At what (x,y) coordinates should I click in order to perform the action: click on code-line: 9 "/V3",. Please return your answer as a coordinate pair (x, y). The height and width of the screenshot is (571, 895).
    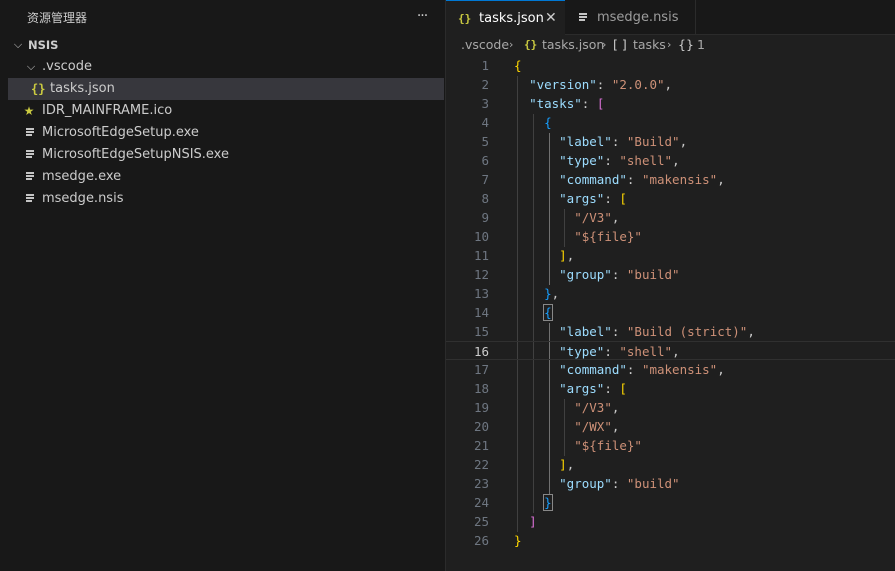
    Looking at the image, I should click on (550, 217).